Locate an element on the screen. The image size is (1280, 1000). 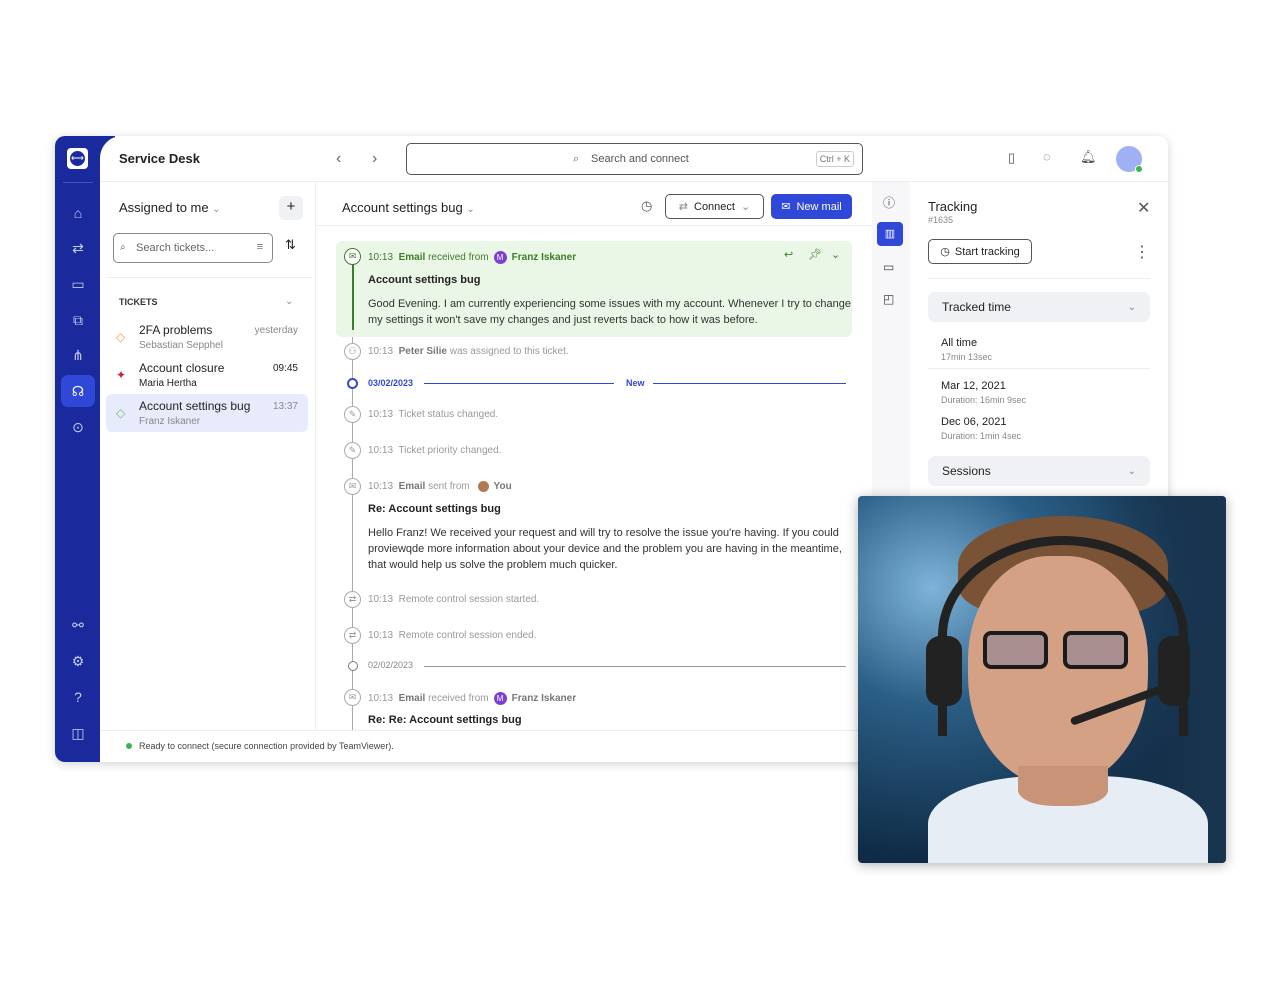
assigned-filter-dropdown: Assigned to me ⌄ is located at coordinates (170, 207).